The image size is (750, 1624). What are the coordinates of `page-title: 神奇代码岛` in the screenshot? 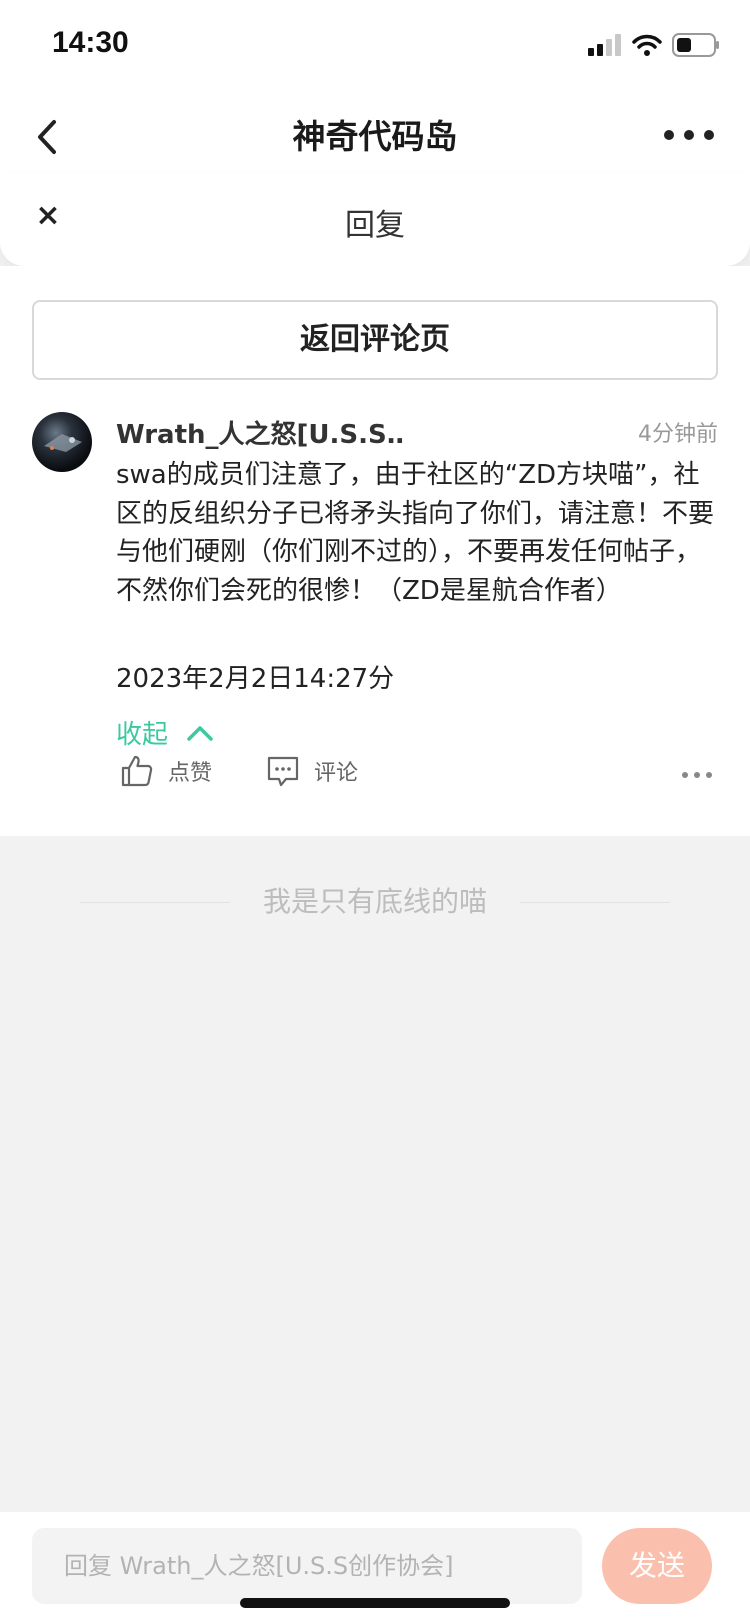 It's located at (375, 136).